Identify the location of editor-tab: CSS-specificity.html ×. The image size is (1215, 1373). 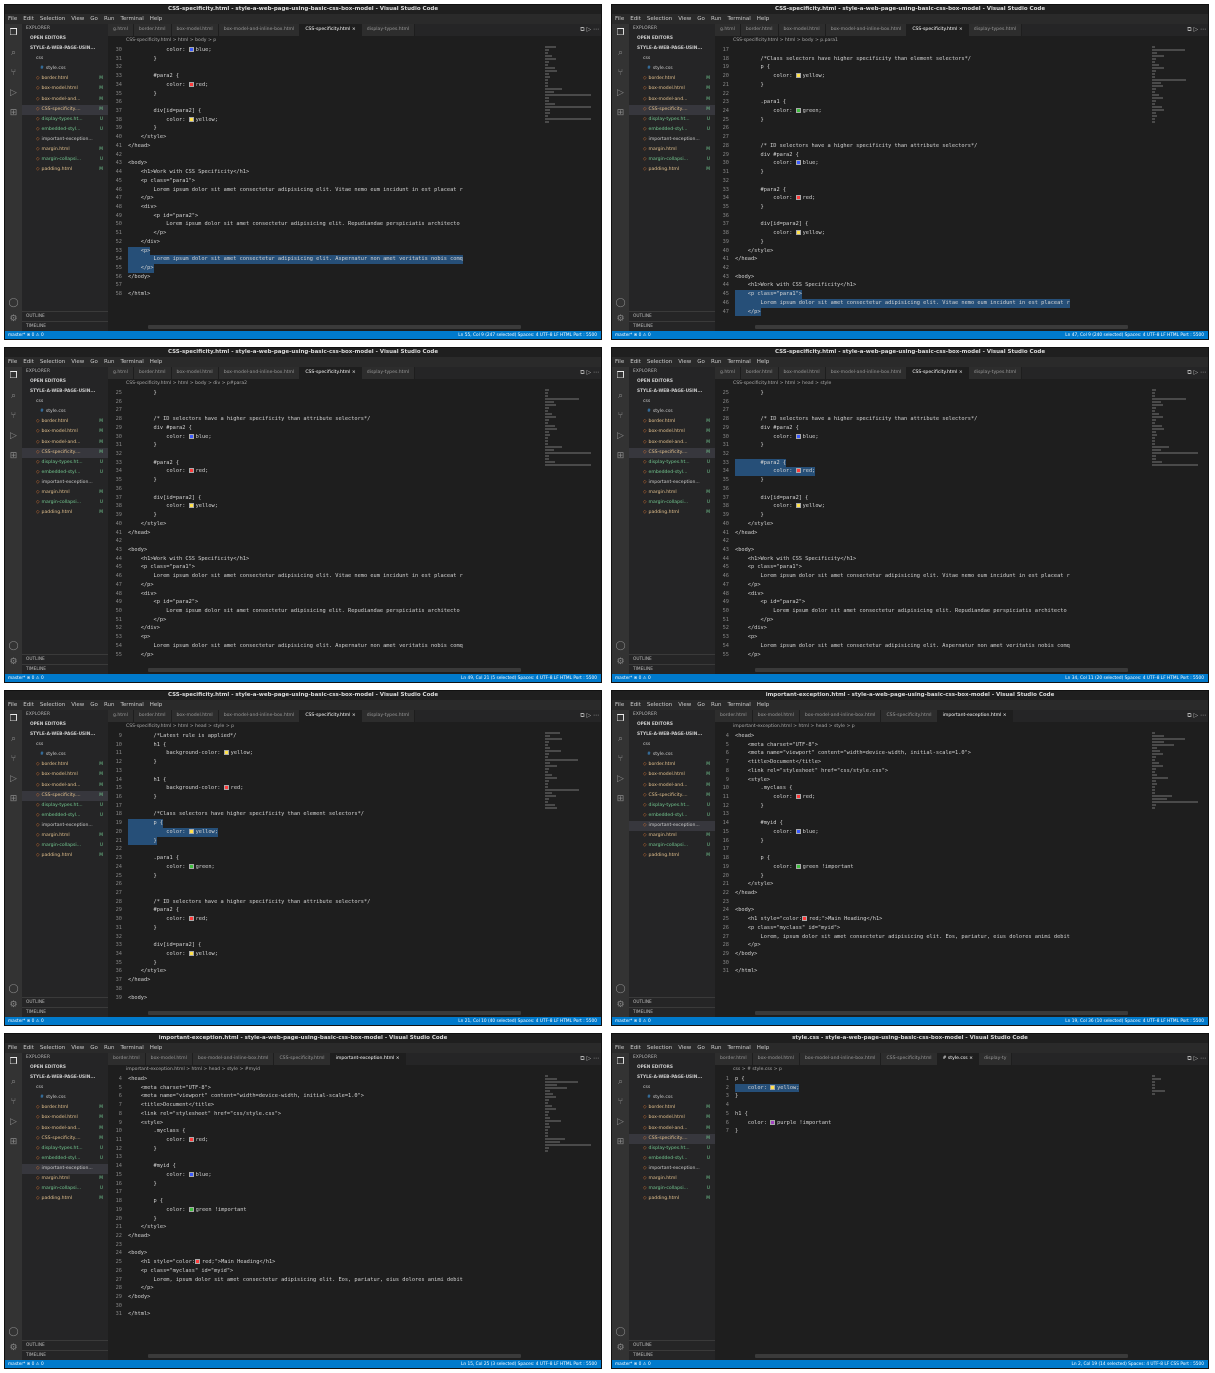
(938, 30).